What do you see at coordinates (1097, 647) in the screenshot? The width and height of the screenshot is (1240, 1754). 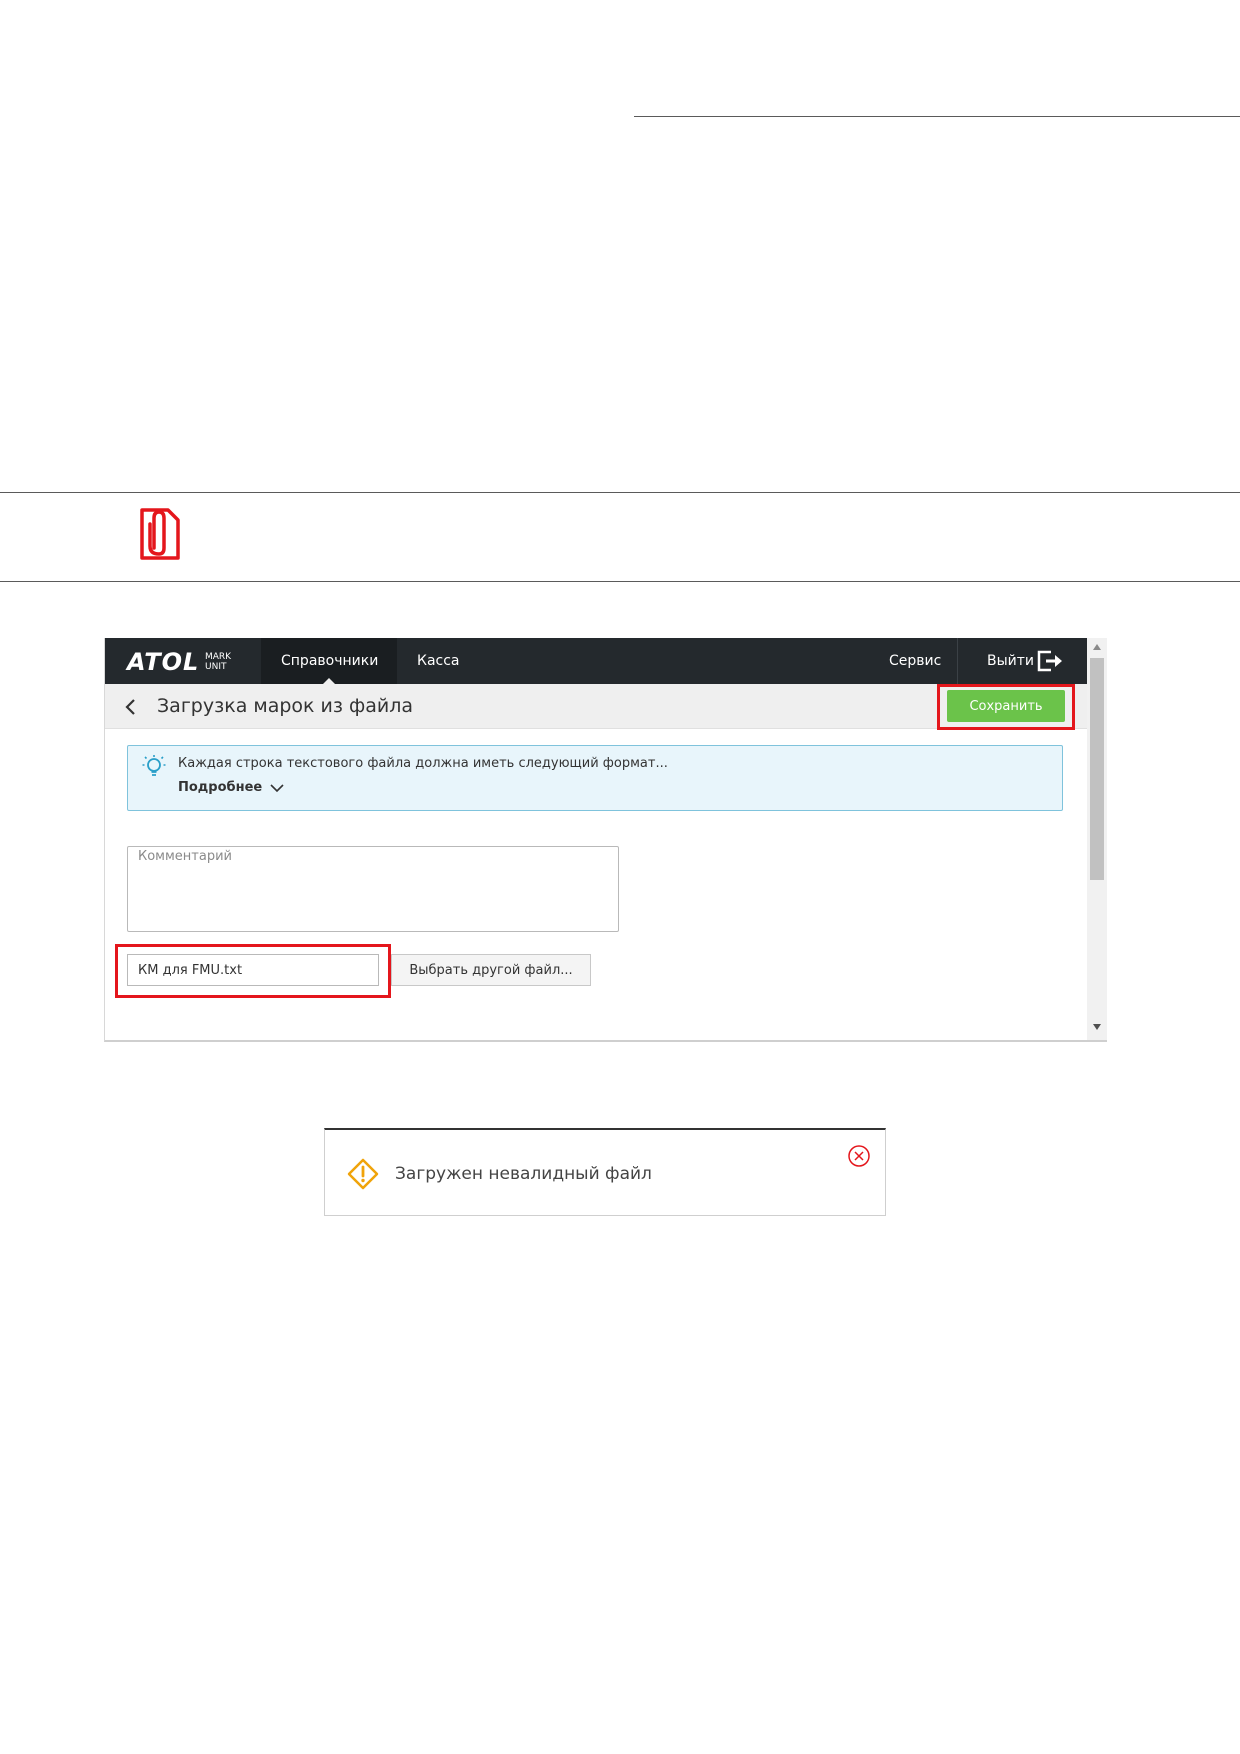 I see `scroll-up-arrow` at bounding box center [1097, 647].